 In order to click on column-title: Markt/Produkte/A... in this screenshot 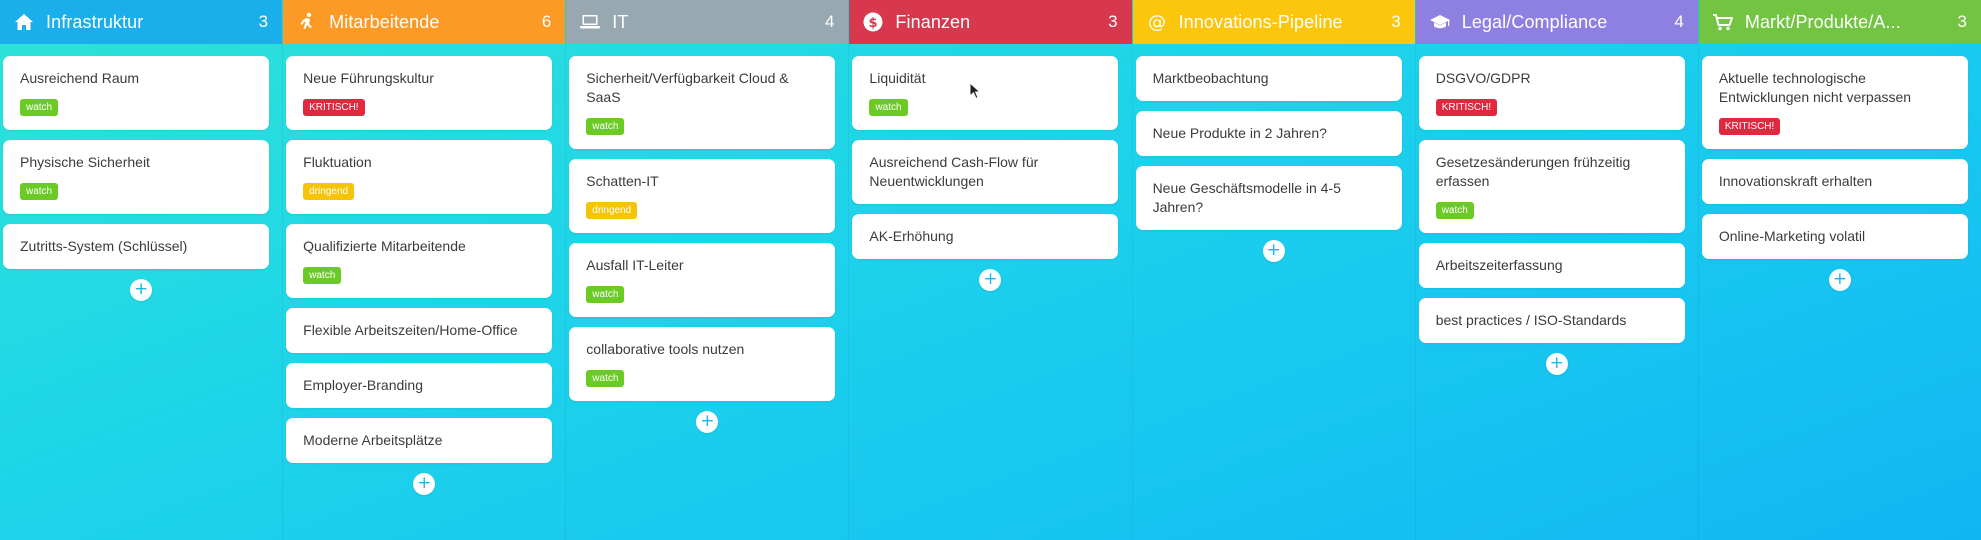, I will do `click(1822, 21)`.